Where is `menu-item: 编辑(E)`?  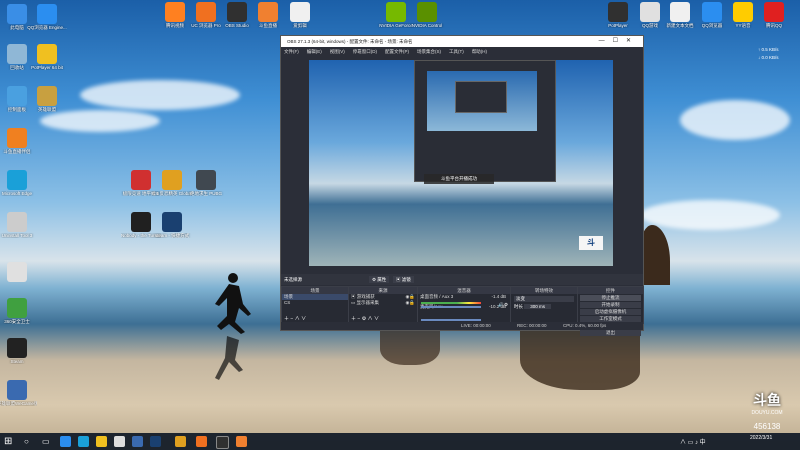
menu-item: 编辑(E) is located at coordinates (314, 51).